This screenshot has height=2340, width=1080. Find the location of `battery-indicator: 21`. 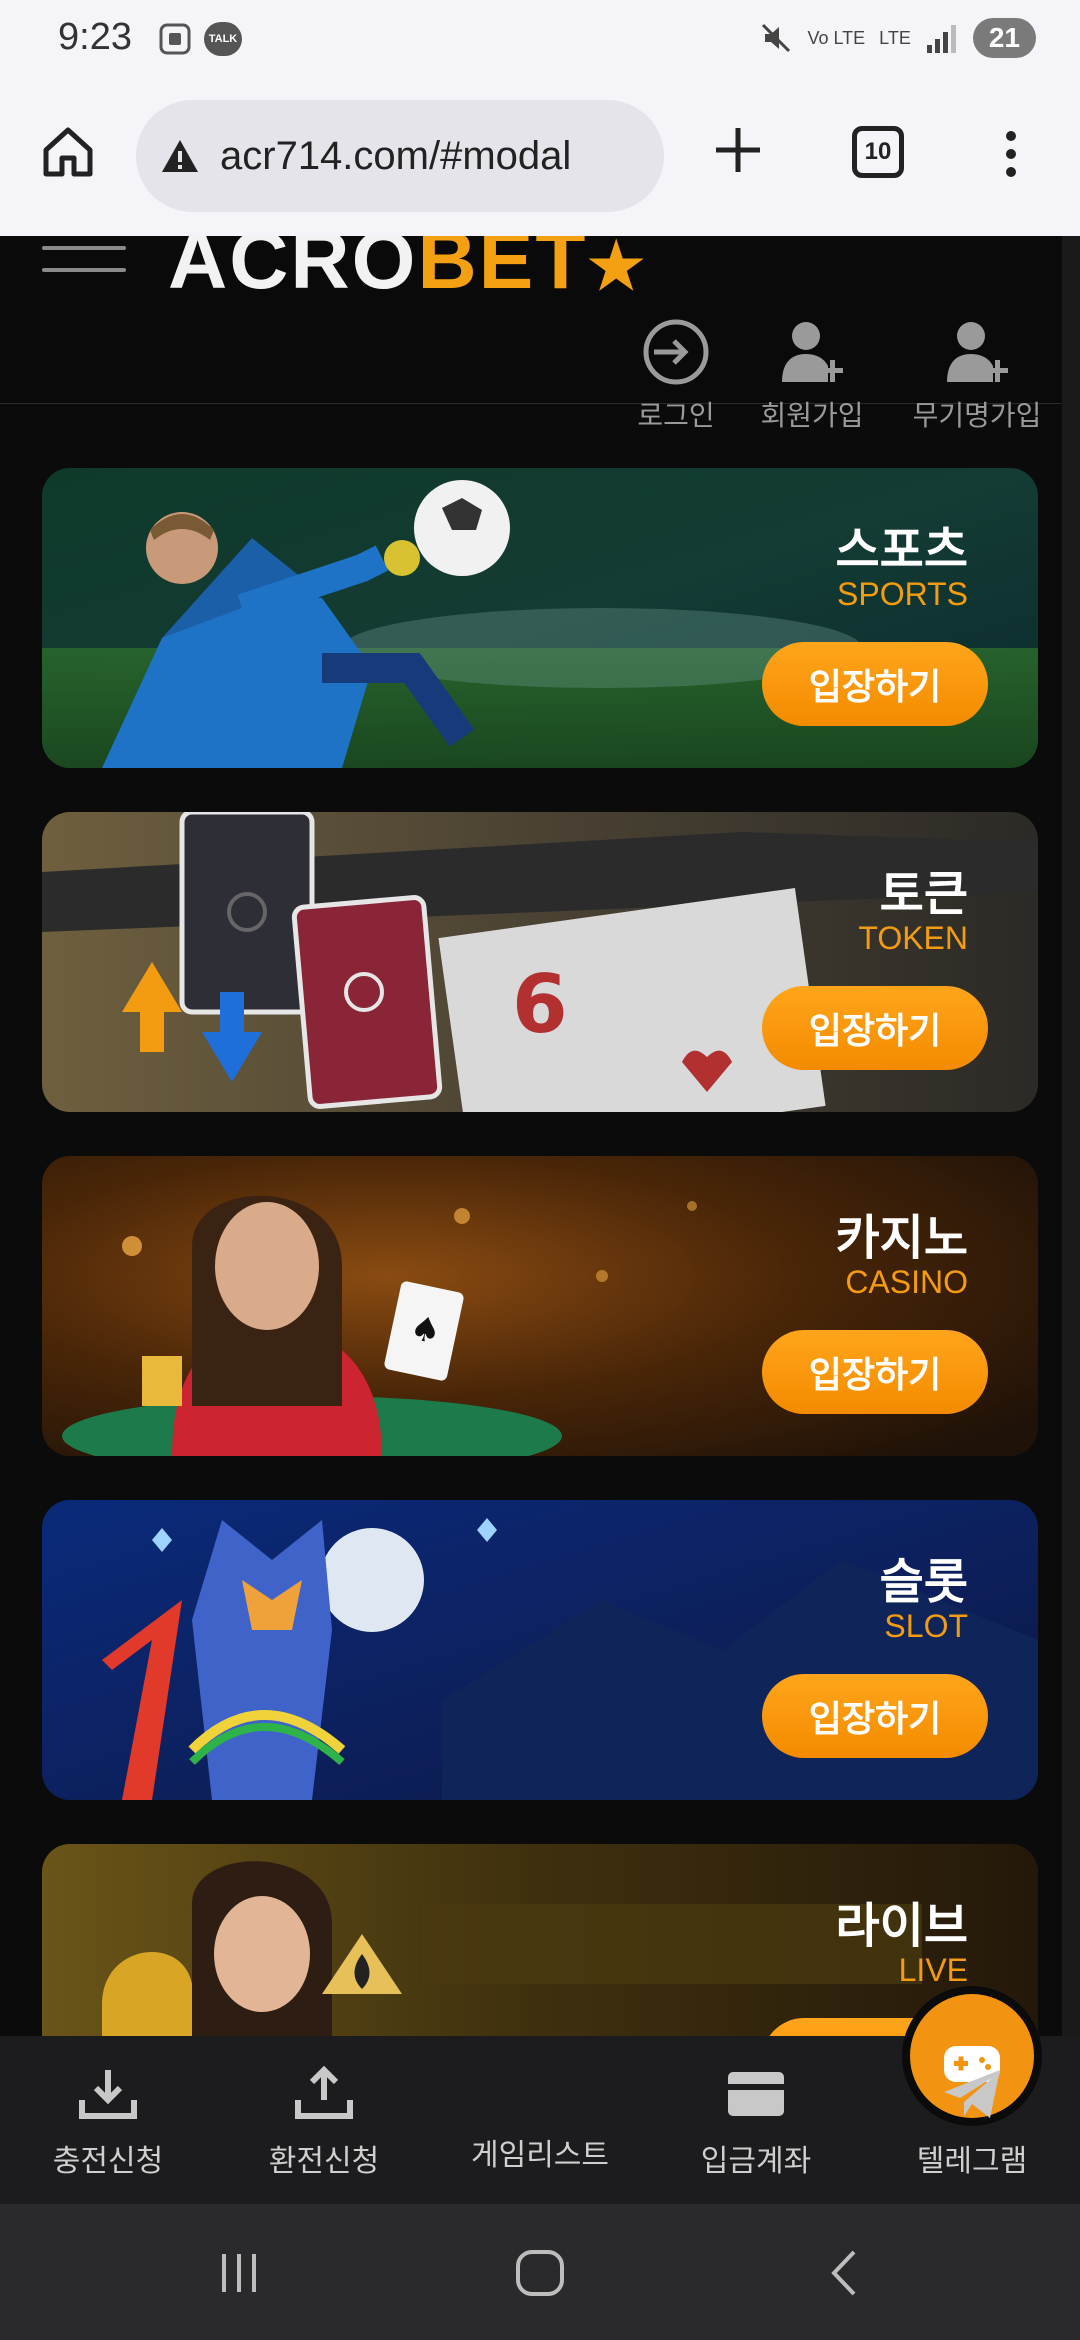

battery-indicator: 21 is located at coordinates (1004, 38).